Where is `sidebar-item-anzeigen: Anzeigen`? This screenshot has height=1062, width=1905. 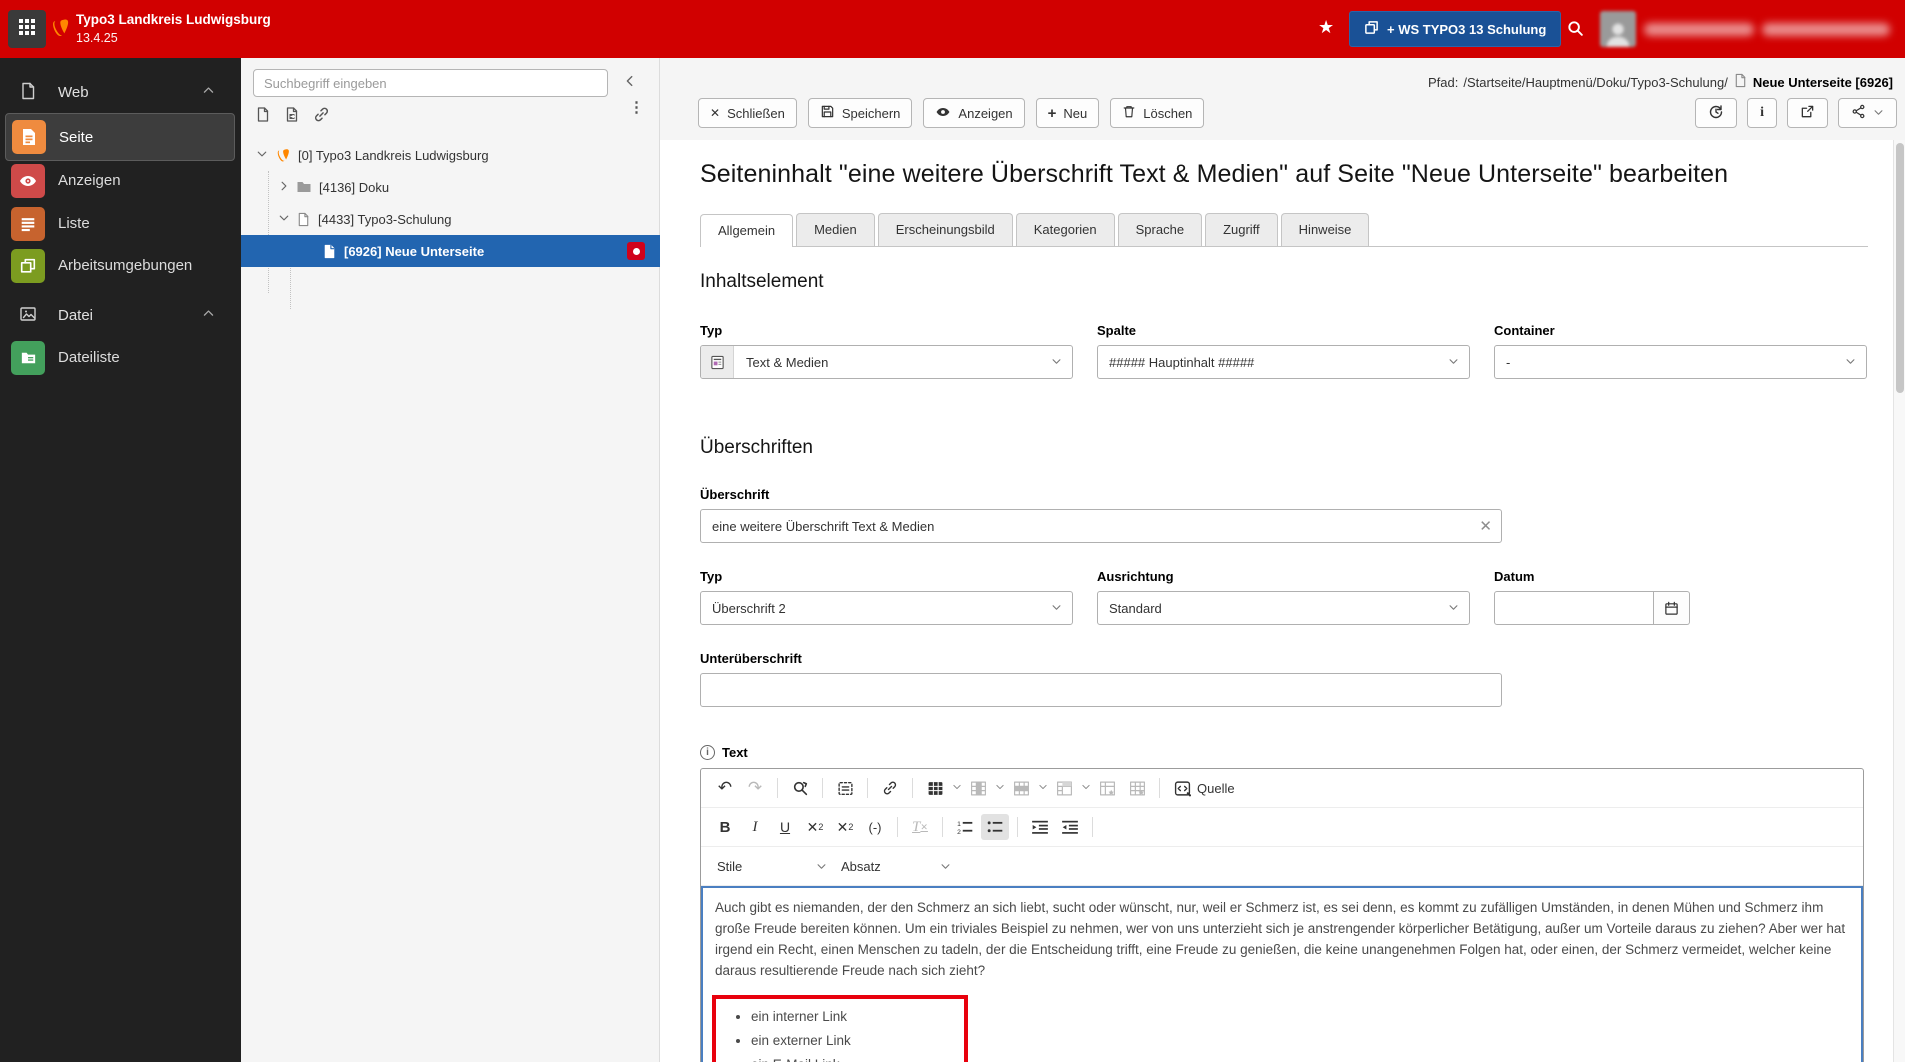
sidebar-item-anzeigen: Anzeigen is located at coordinates (120, 180).